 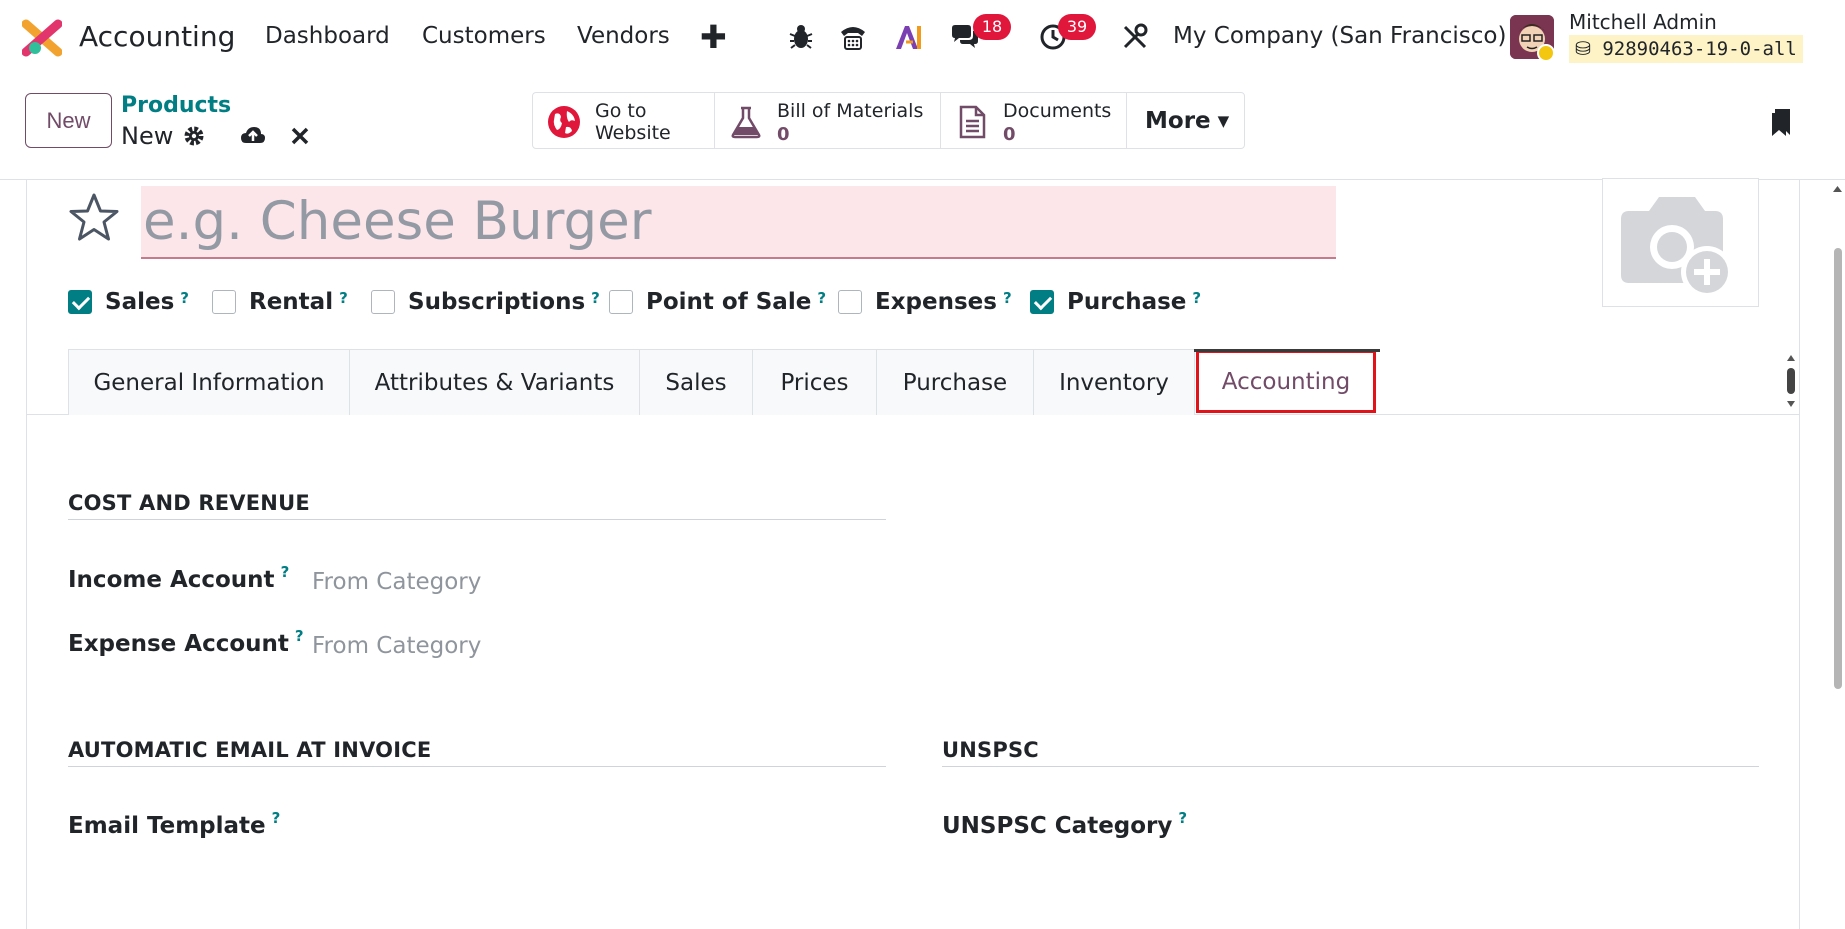 What do you see at coordinates (1114, 382) in the screenshot?
I see `tab-inventory: Inventory` at bounding box center [1114, 382].